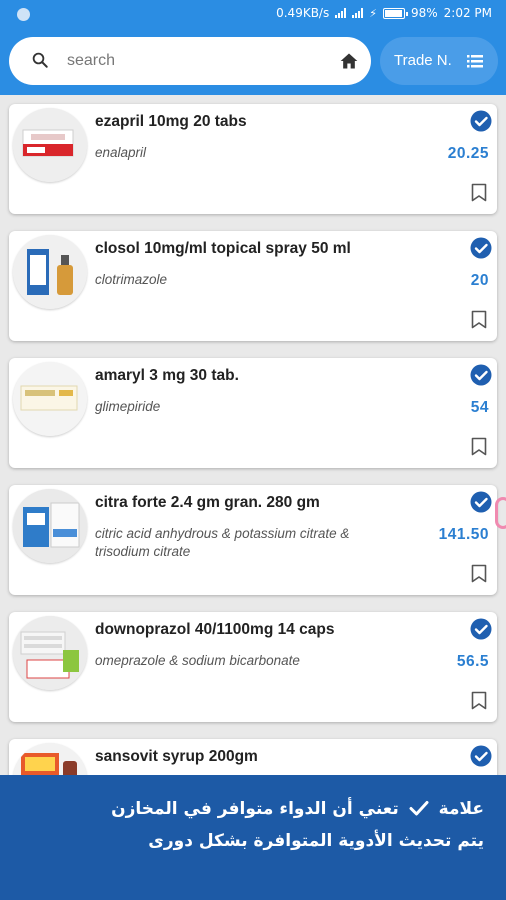 This screenshot has width=506, height=900. What do you see at coordinates (253, 14) in the screenshot?
I see `status-bar: 0.49KB/s ⚡ 98% 2:02 PM` at bounding box center [253, 14].